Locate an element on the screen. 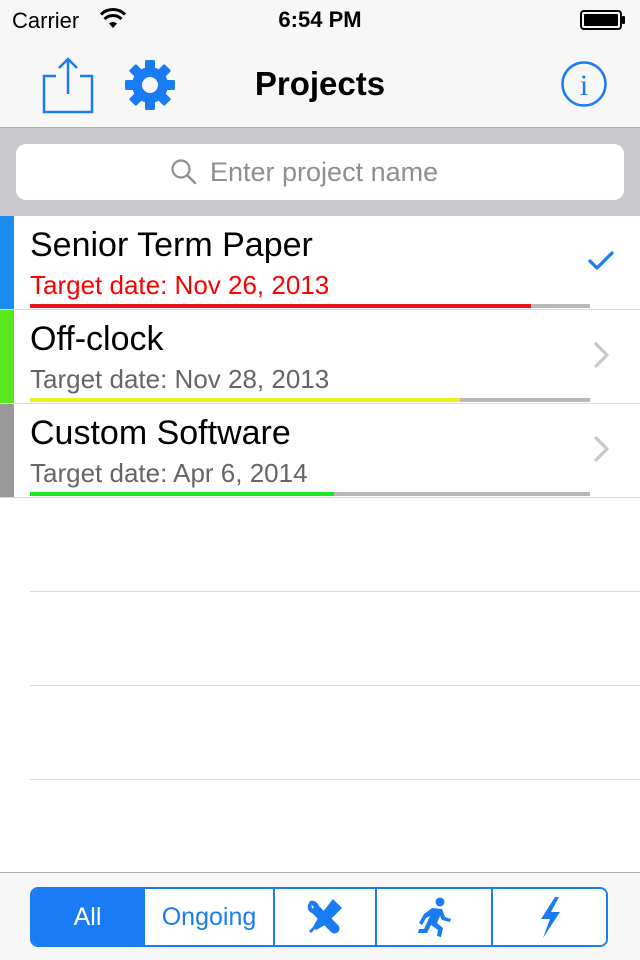 The height and width of the screenshot is (960, 640). search-field is located at coordinates (320, 172).